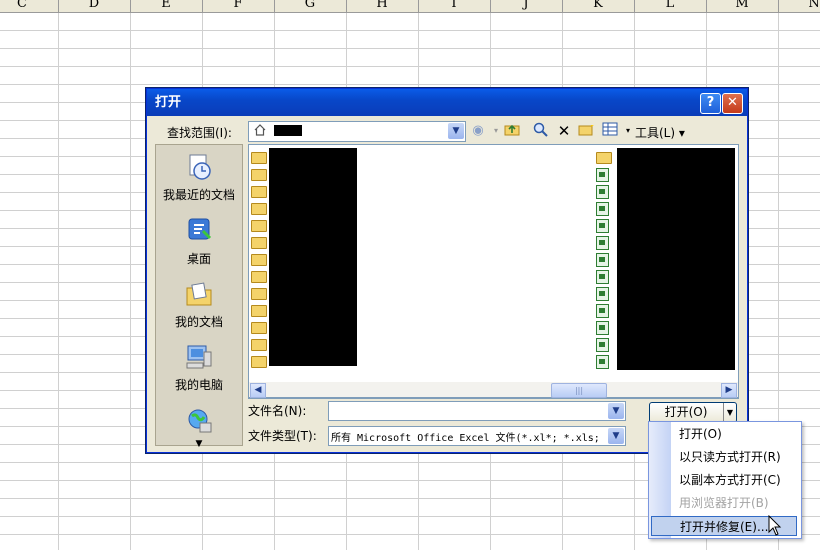  What do you see at coordinates (493, 390) in the screenshot?
I see `horizontal-scrollbar: ◀ ||| ▶` at bounding box center [493, 390].